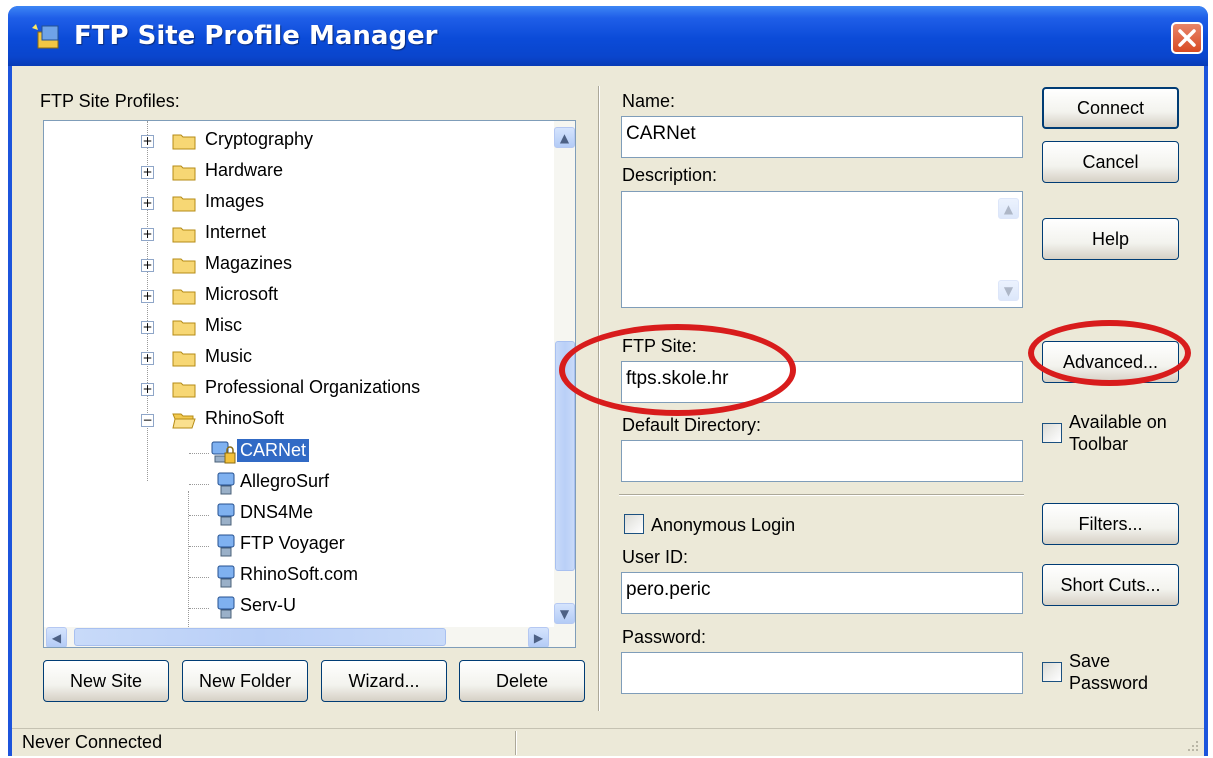 Image resolution: width=1213 pixels, height=758 pixels. Describe the element at coordinates (822, 249) in the screenshot. I see `description-field` at that location.